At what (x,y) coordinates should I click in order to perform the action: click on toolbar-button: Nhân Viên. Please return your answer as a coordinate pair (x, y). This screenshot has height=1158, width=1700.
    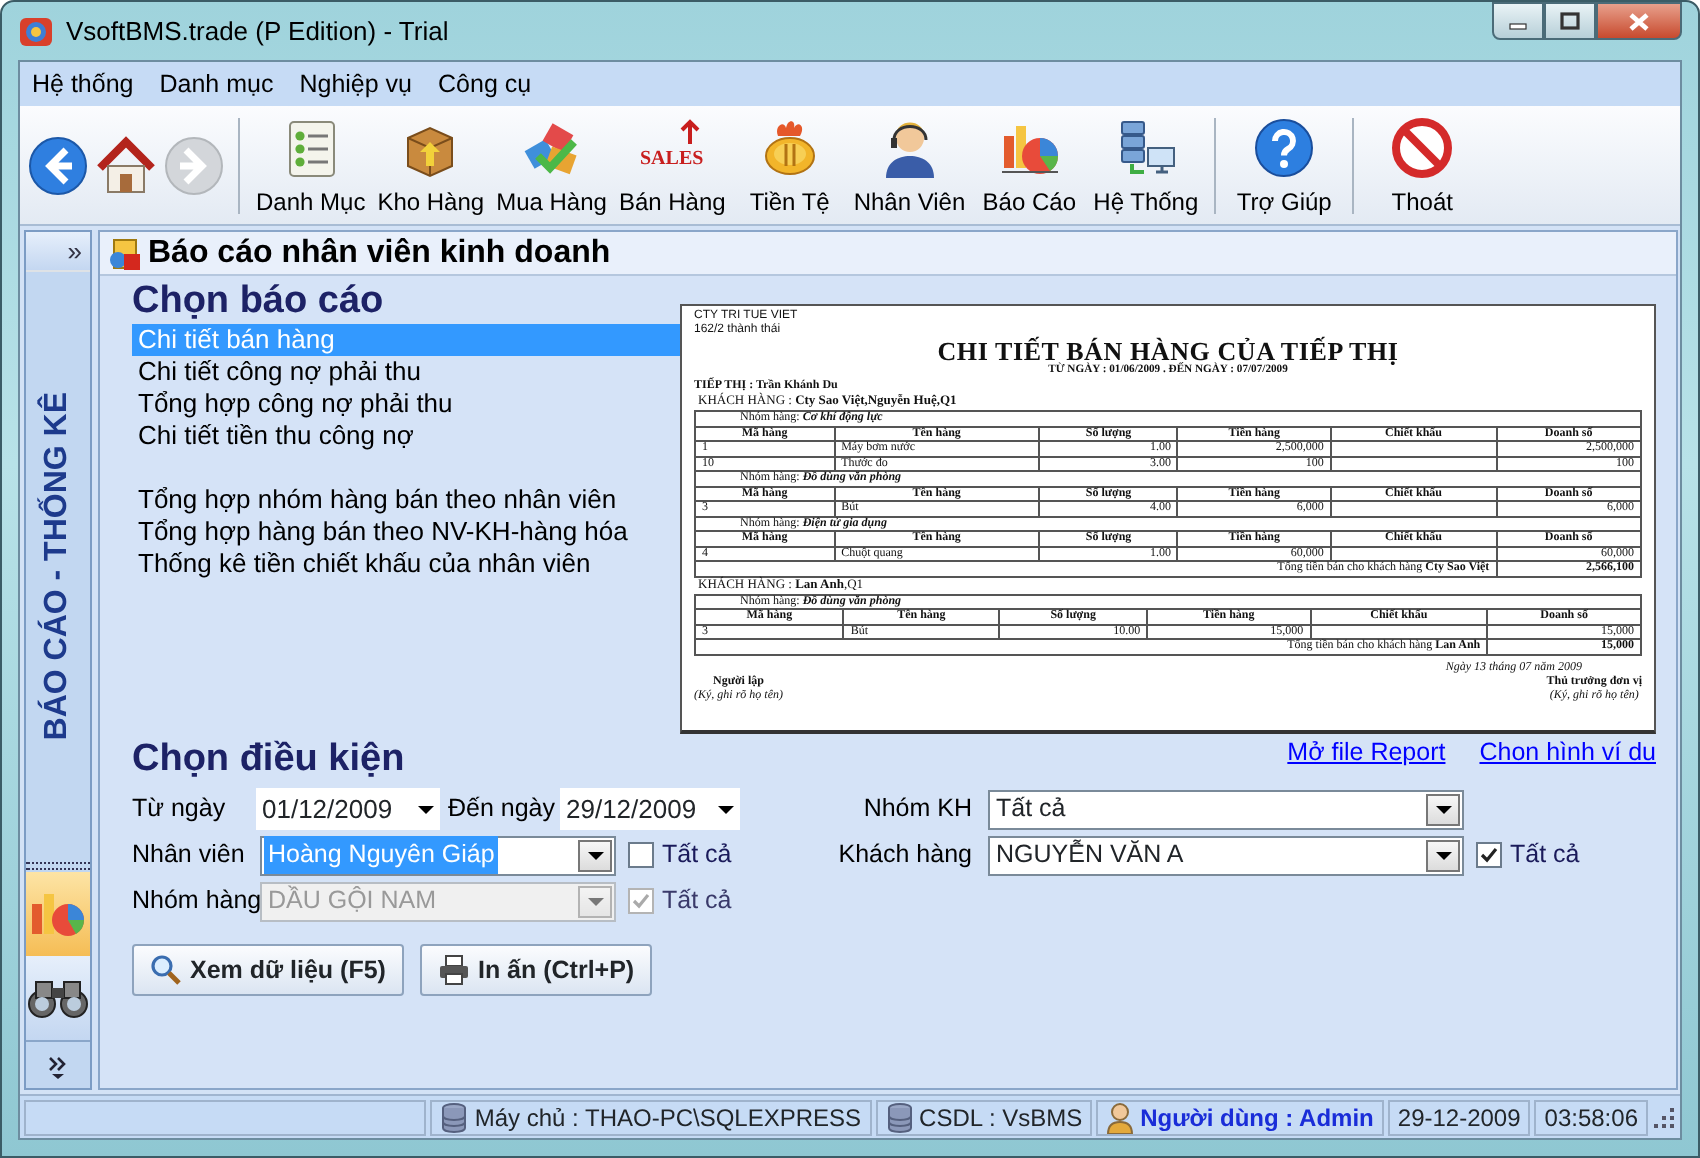
    Looking at the image, I should click on (909, 165).